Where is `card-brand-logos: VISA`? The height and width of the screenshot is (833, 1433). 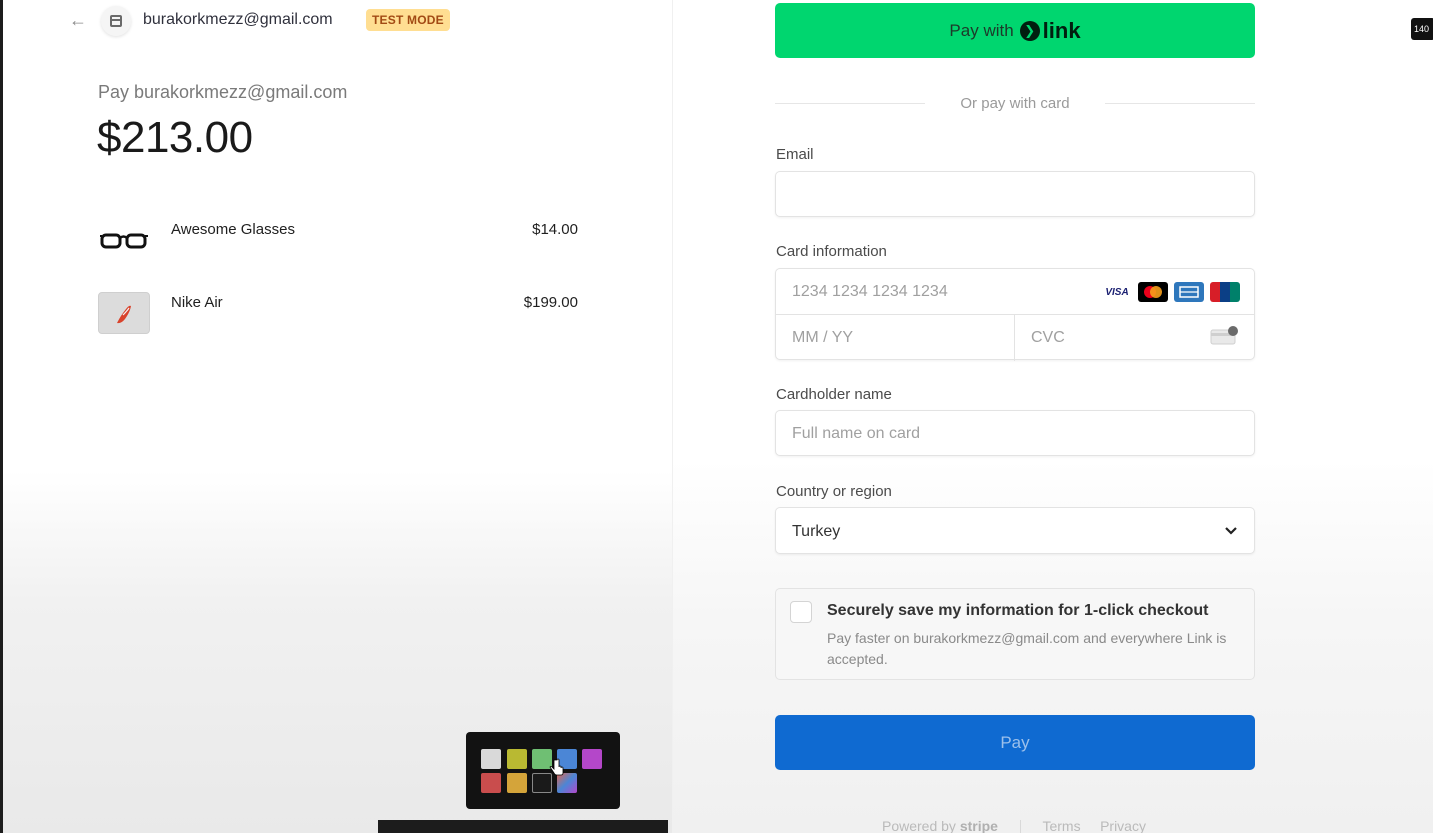
card-brand-logos: VISA is located at coordinates (1171, 292).